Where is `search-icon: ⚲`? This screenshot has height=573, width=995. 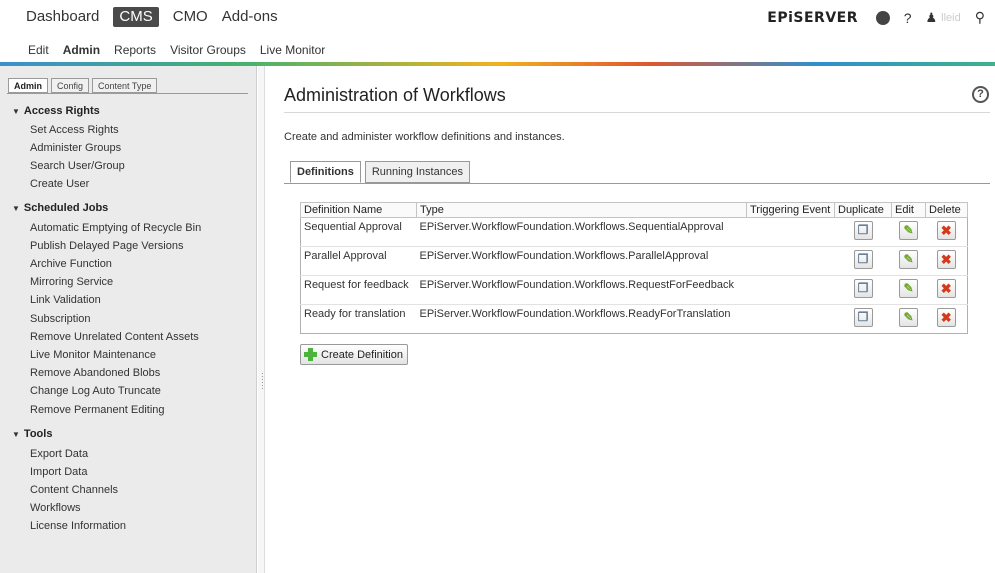 search-icon: ⚲ is located at coordinates (980, 17).